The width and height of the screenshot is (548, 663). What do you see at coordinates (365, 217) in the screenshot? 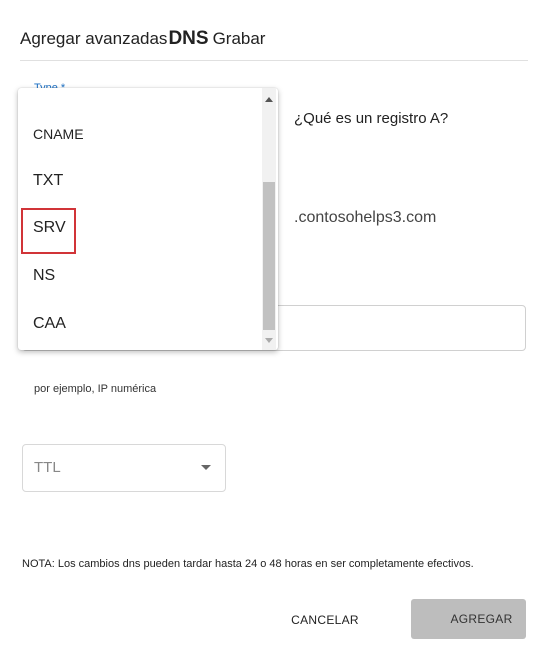
I see `domain-suffix: .contosohelps3.com` at bounding box center [365, 217].